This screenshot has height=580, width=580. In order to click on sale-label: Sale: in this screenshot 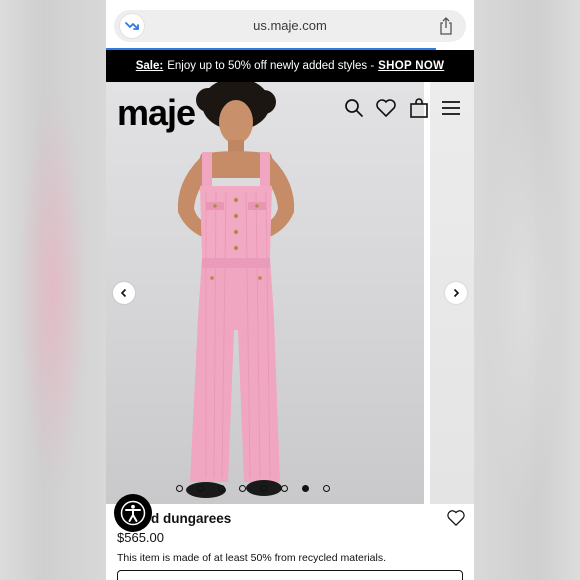, I will do `click(149, 66)`.